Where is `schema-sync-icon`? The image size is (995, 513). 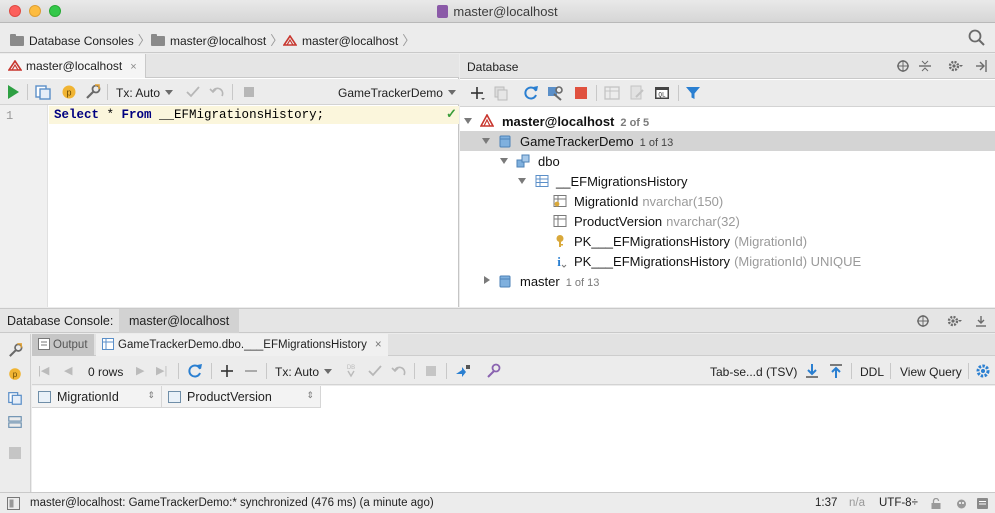 schema-sync-icon is located at coordinates (555, 93).